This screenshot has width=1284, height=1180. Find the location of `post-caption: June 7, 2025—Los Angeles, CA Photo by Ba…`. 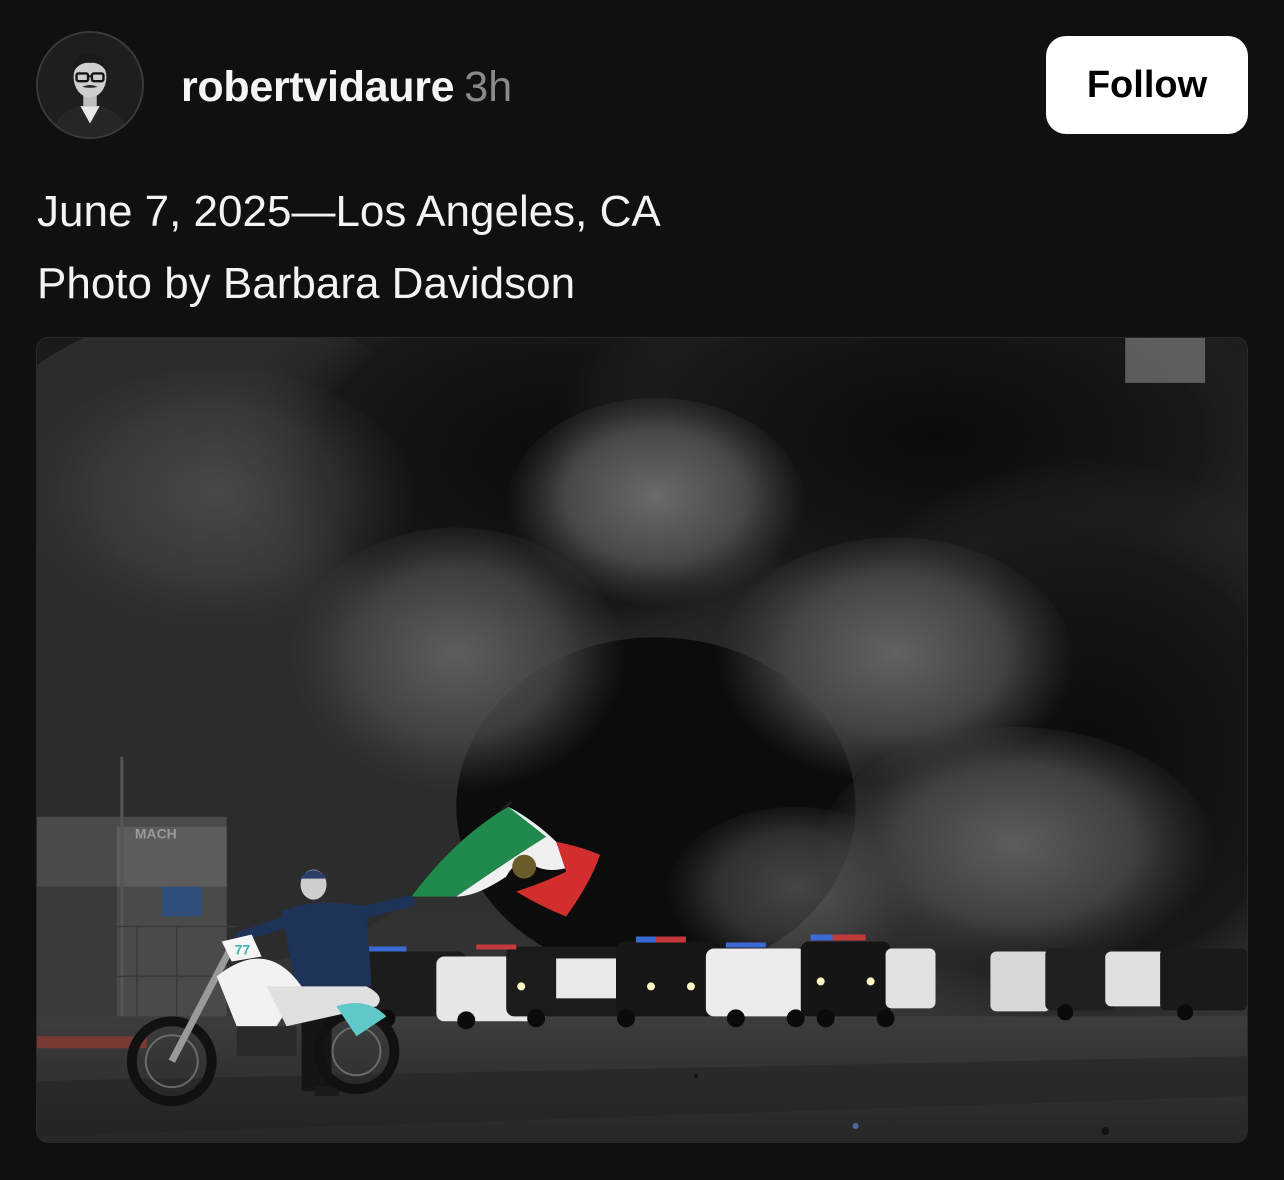

post-caption: June 7, 2025—Los Angeles, CA Photo by Ba… is located at coordinates (349, 248).